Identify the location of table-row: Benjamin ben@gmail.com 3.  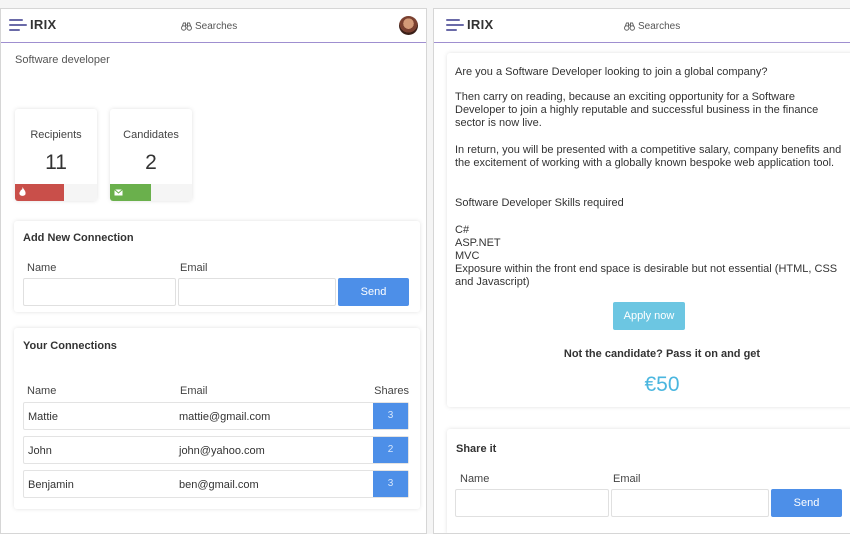
(216, 484).